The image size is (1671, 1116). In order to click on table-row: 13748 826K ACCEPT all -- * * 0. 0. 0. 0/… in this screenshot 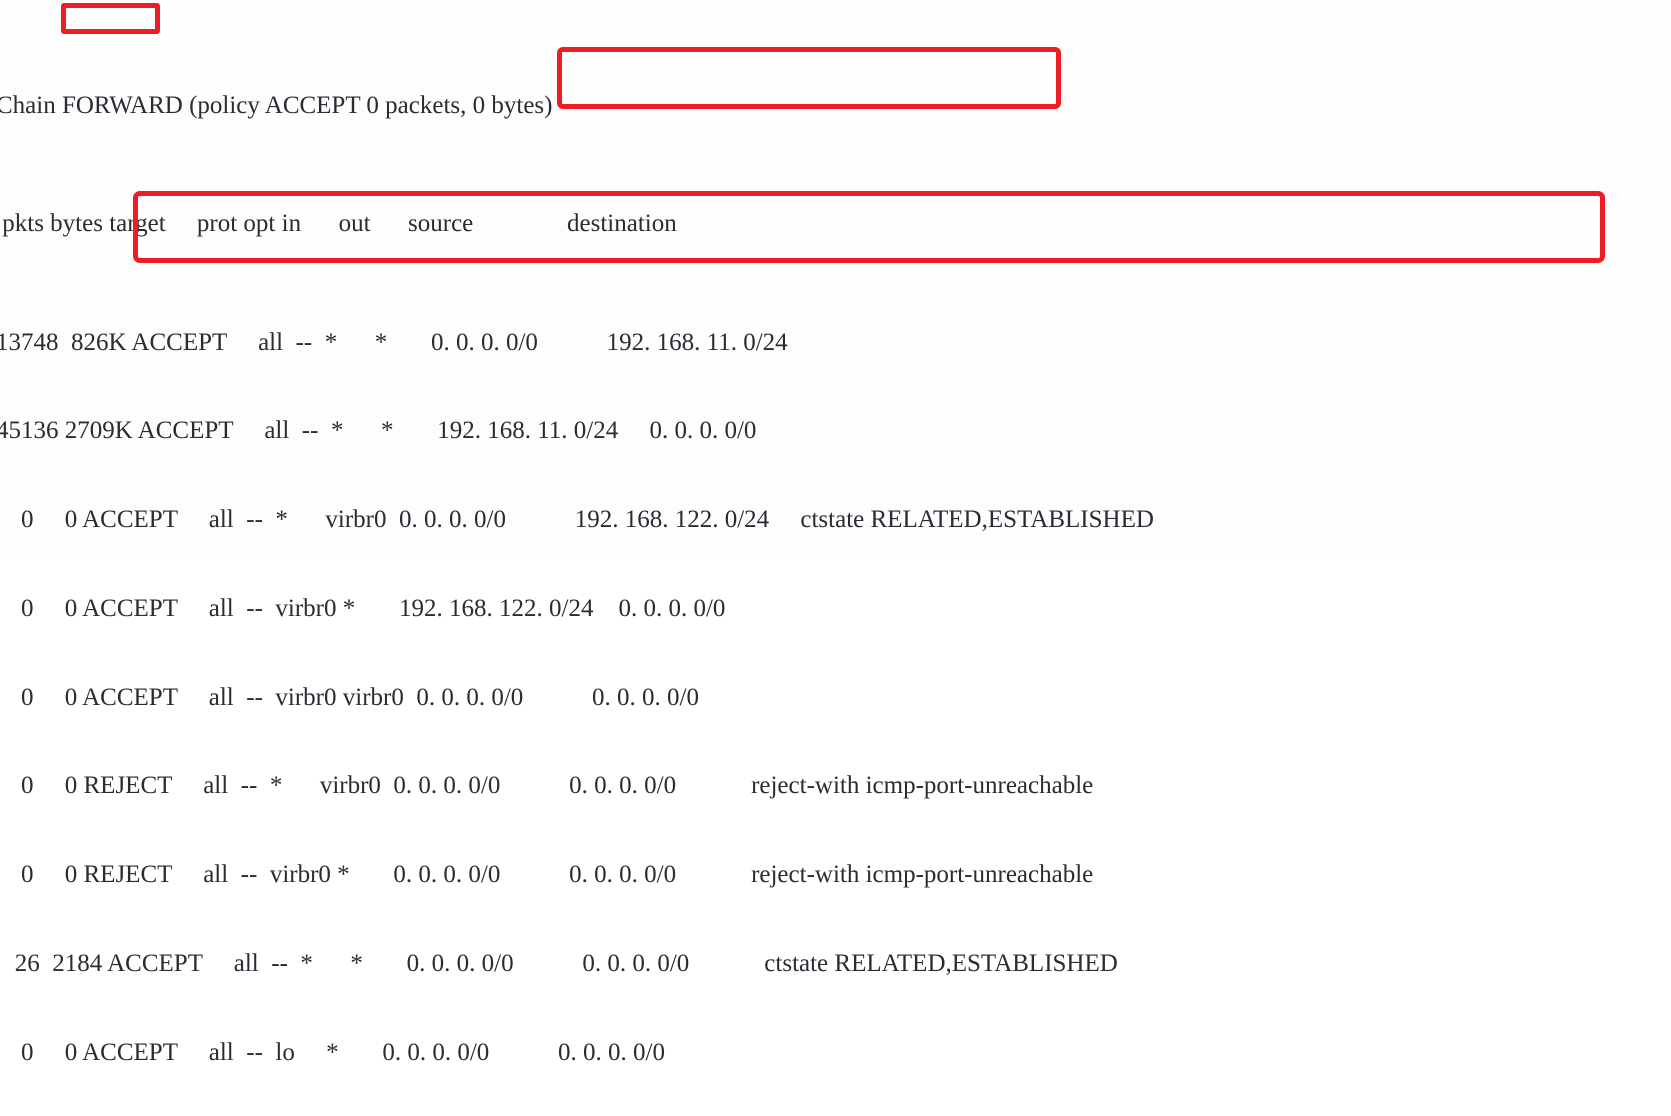, I will do `click(394, 342)`.